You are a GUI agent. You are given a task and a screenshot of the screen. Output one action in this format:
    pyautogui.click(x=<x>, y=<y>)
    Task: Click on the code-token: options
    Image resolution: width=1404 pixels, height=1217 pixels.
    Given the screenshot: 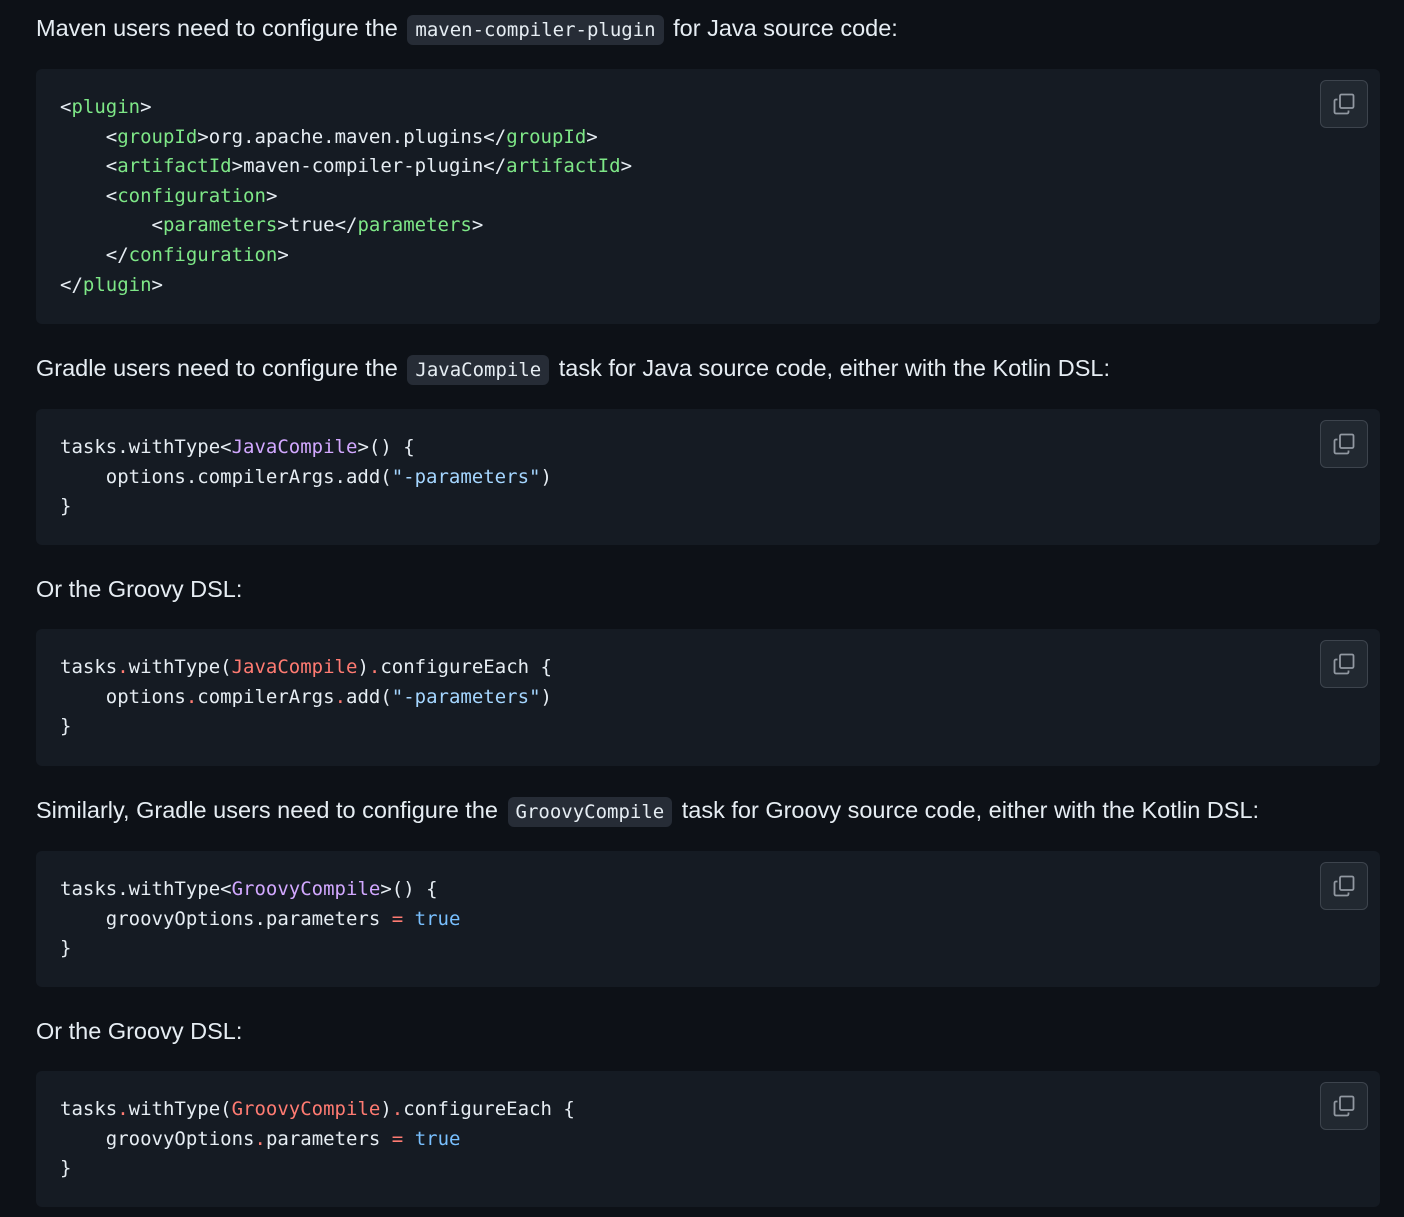 What is the action you would take?
    pyautogui.click(x=145, y=696)
    